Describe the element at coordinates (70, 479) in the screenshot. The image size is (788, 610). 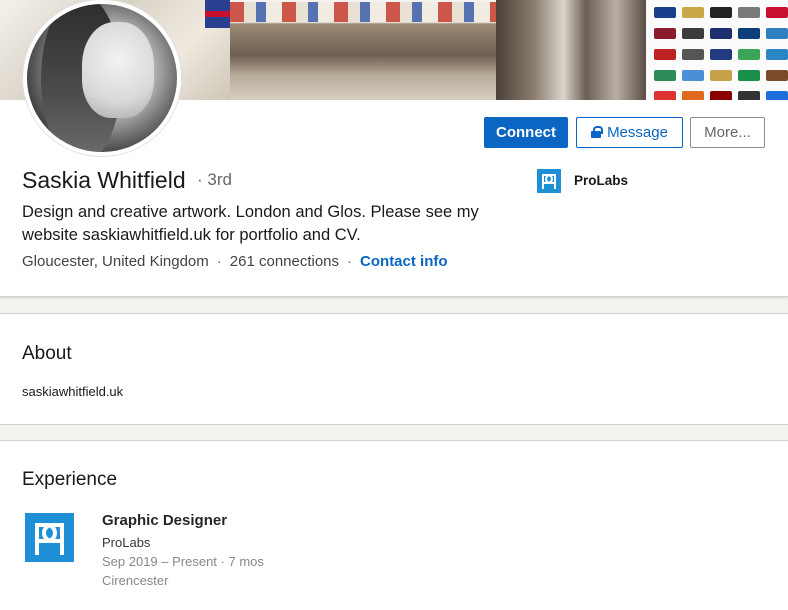
I see `experience-heading: Experience` at that location.